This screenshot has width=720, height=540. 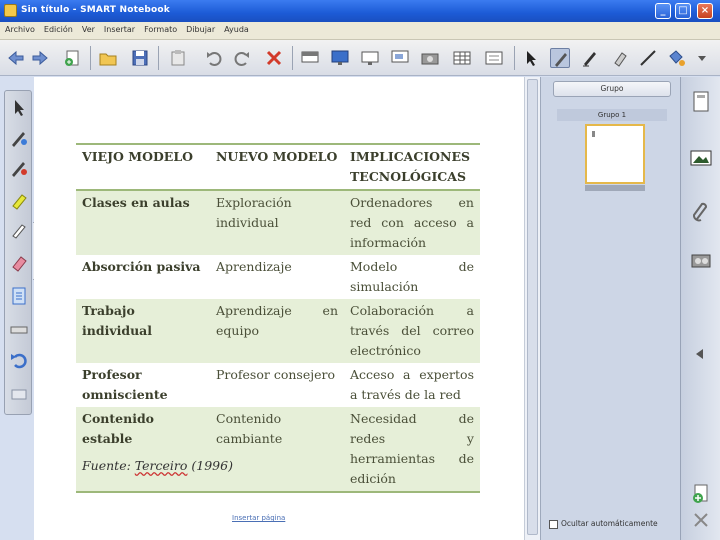 What do you see at coordinates (701, 260) in the screenshot?
I see `properties-icon` at bounding box center [701, 260].